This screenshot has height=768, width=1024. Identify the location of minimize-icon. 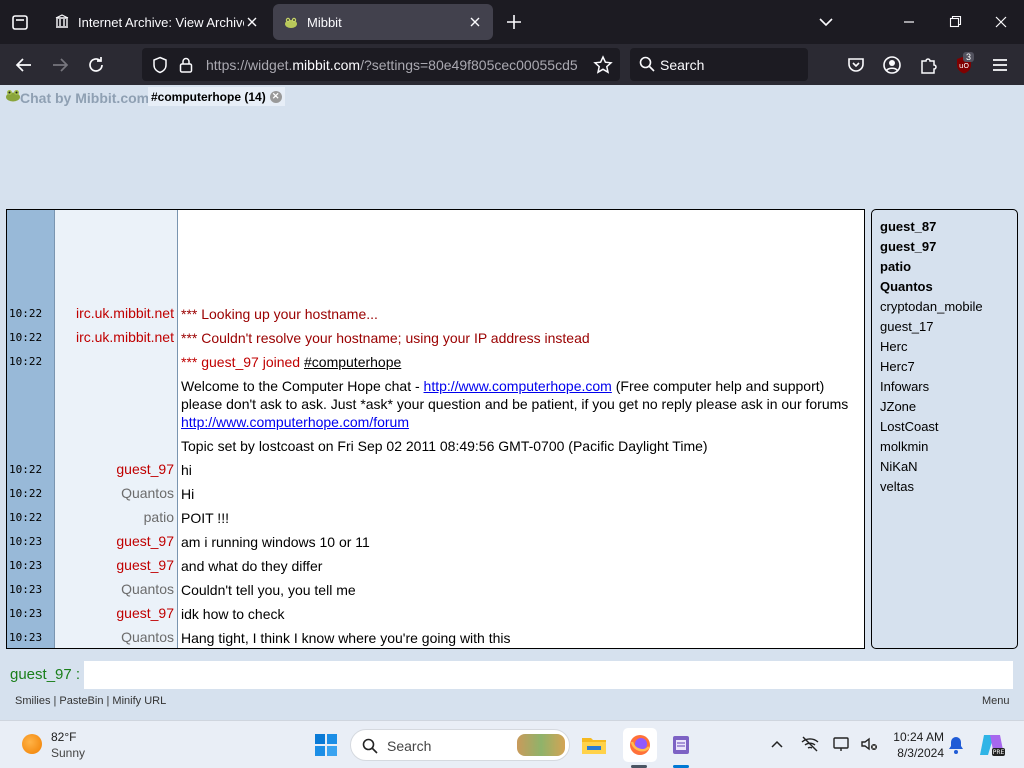
(909, 22).